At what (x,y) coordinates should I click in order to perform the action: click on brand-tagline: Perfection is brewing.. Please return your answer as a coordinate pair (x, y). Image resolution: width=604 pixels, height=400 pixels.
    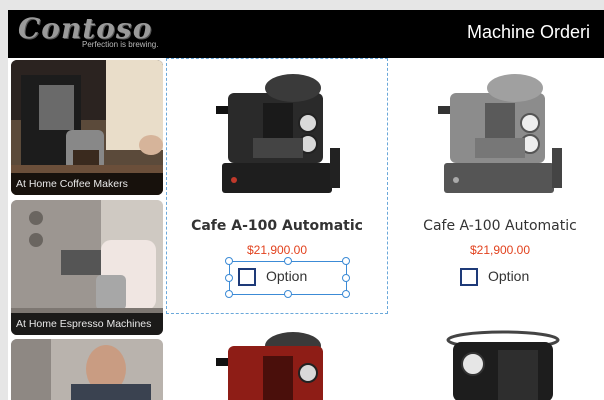
    Looking at the image, I should click on (120, 44).